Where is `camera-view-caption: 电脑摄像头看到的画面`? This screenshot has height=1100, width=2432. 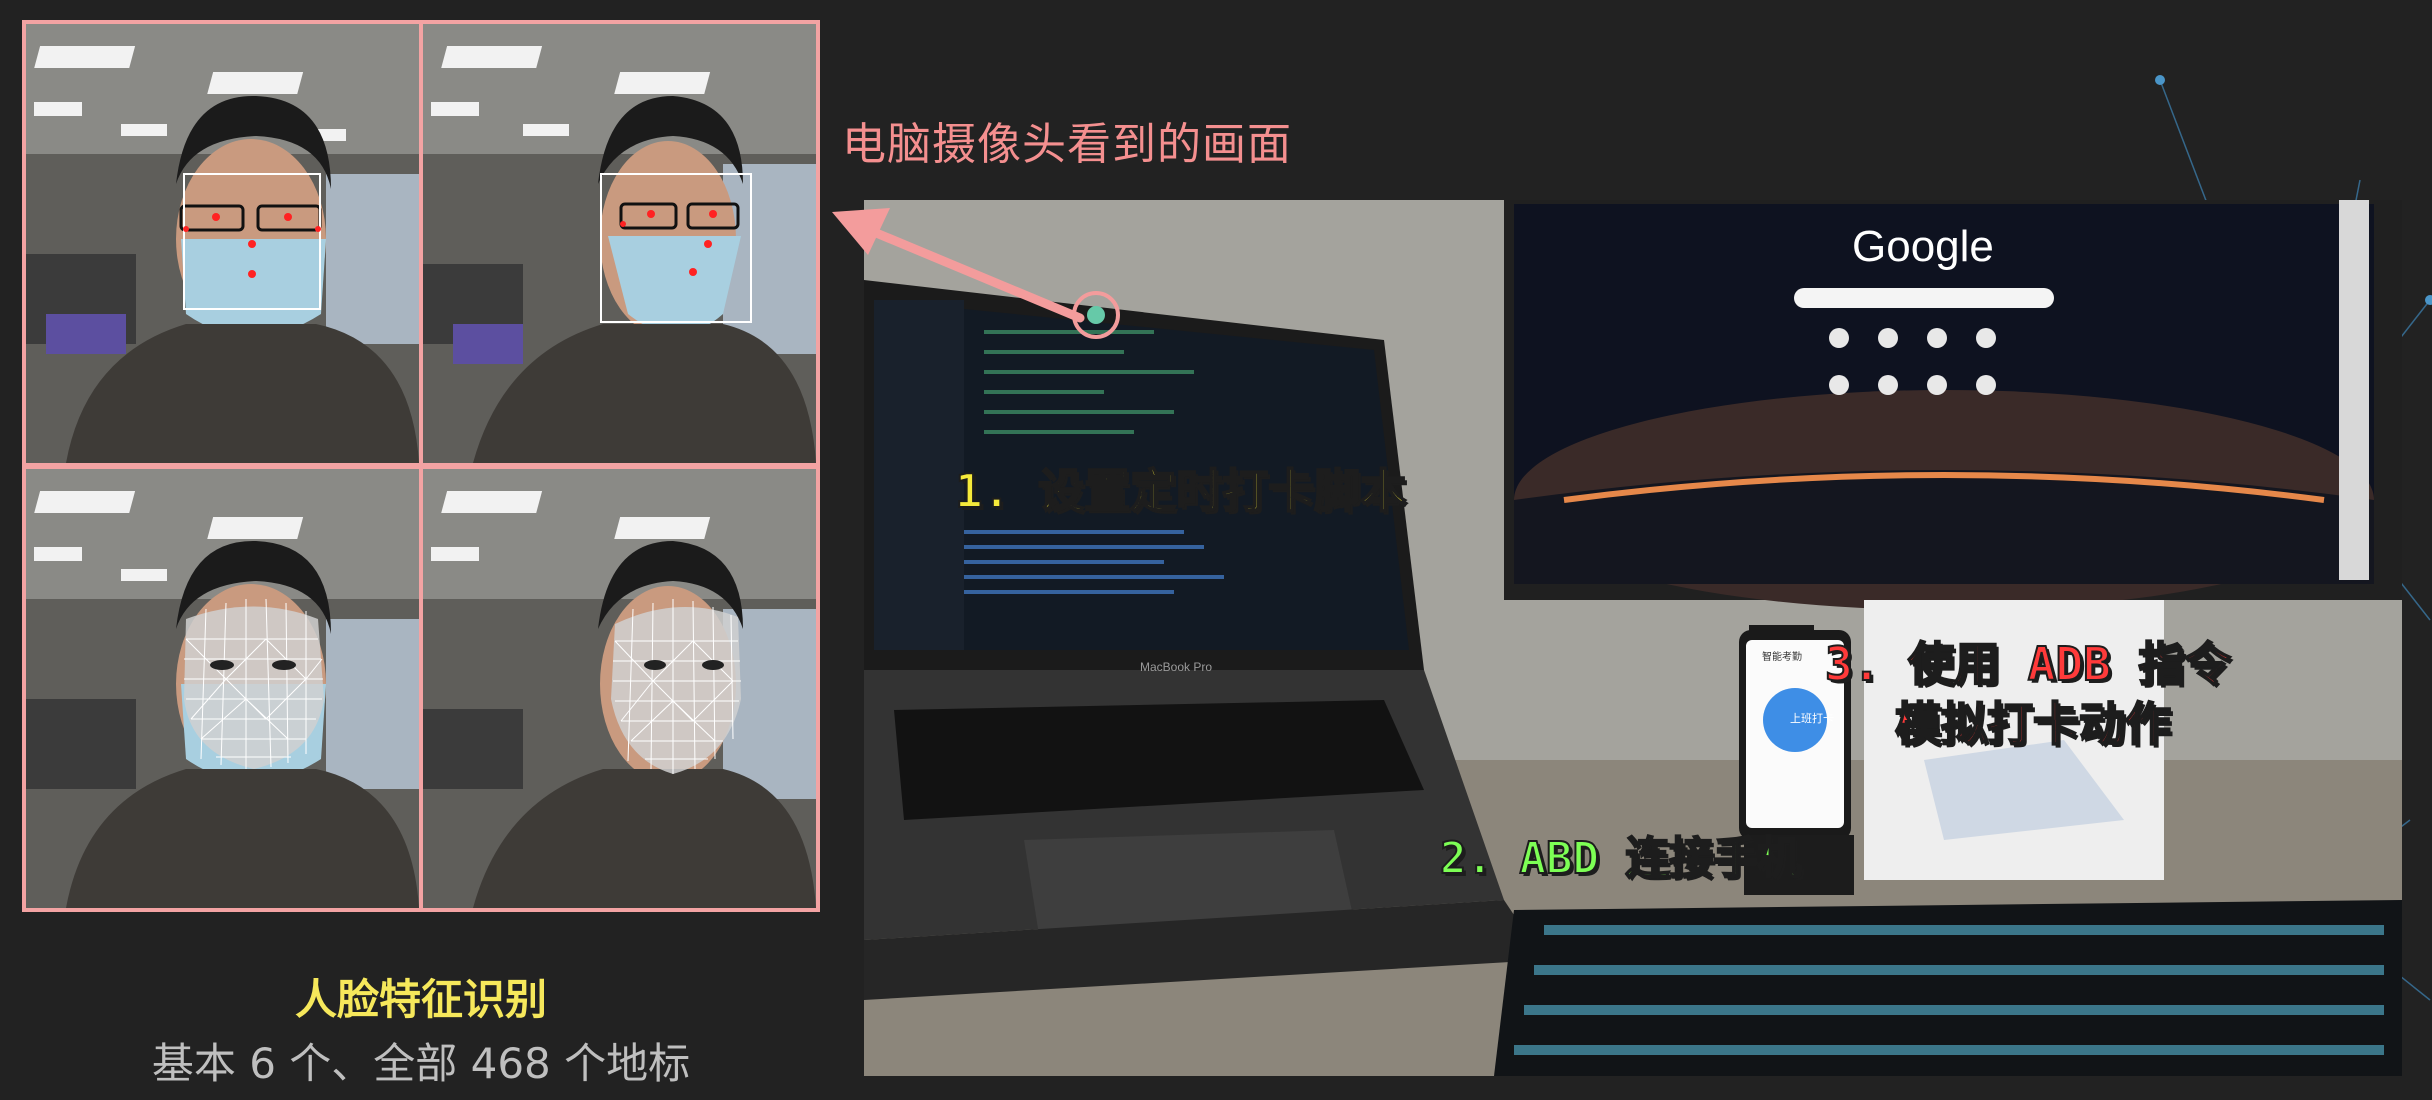 camera-view-caption: 电脑摄像头看到的画面 is located at coordinates (1067, 144).